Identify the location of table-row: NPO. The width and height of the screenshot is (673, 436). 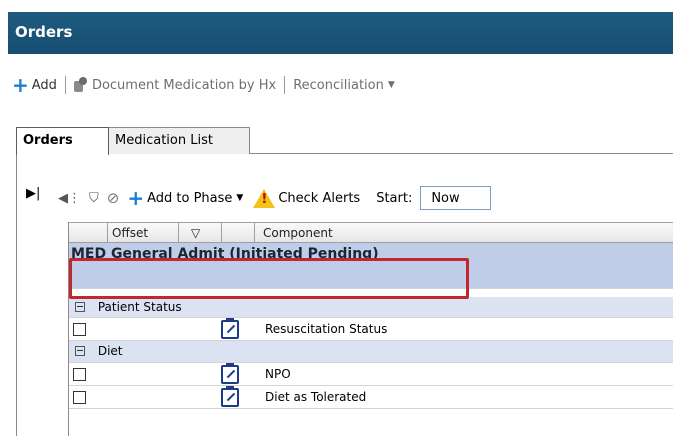
(371, 374).